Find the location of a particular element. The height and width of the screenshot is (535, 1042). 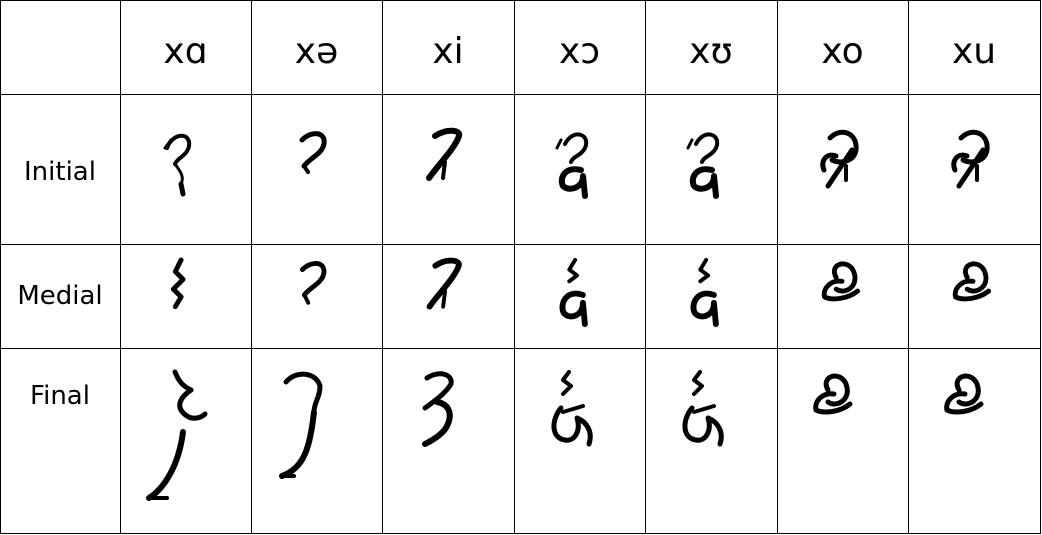

column-header: xʊ is located at coordinates (711, 51).